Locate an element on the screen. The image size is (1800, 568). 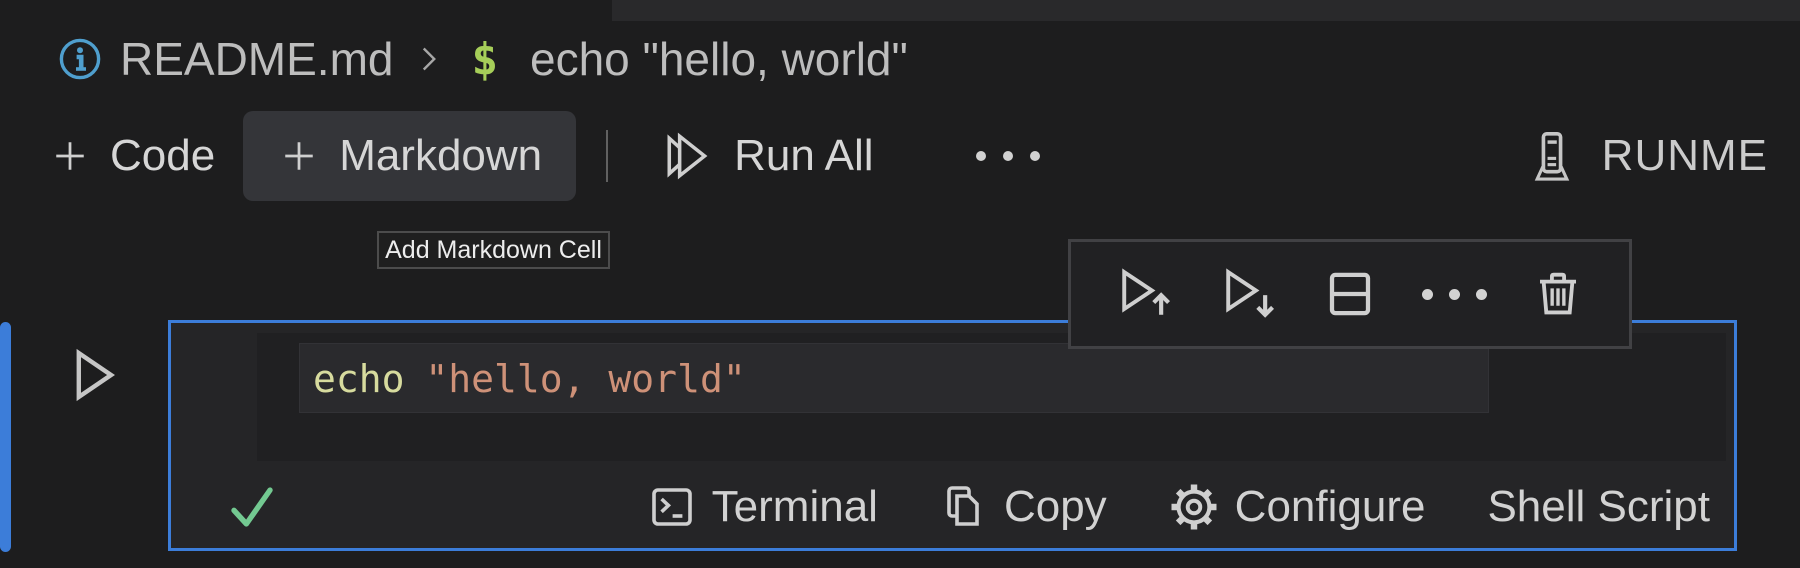
breadcrumb-shell-symbol: $ is located at coordinates (484, 59).